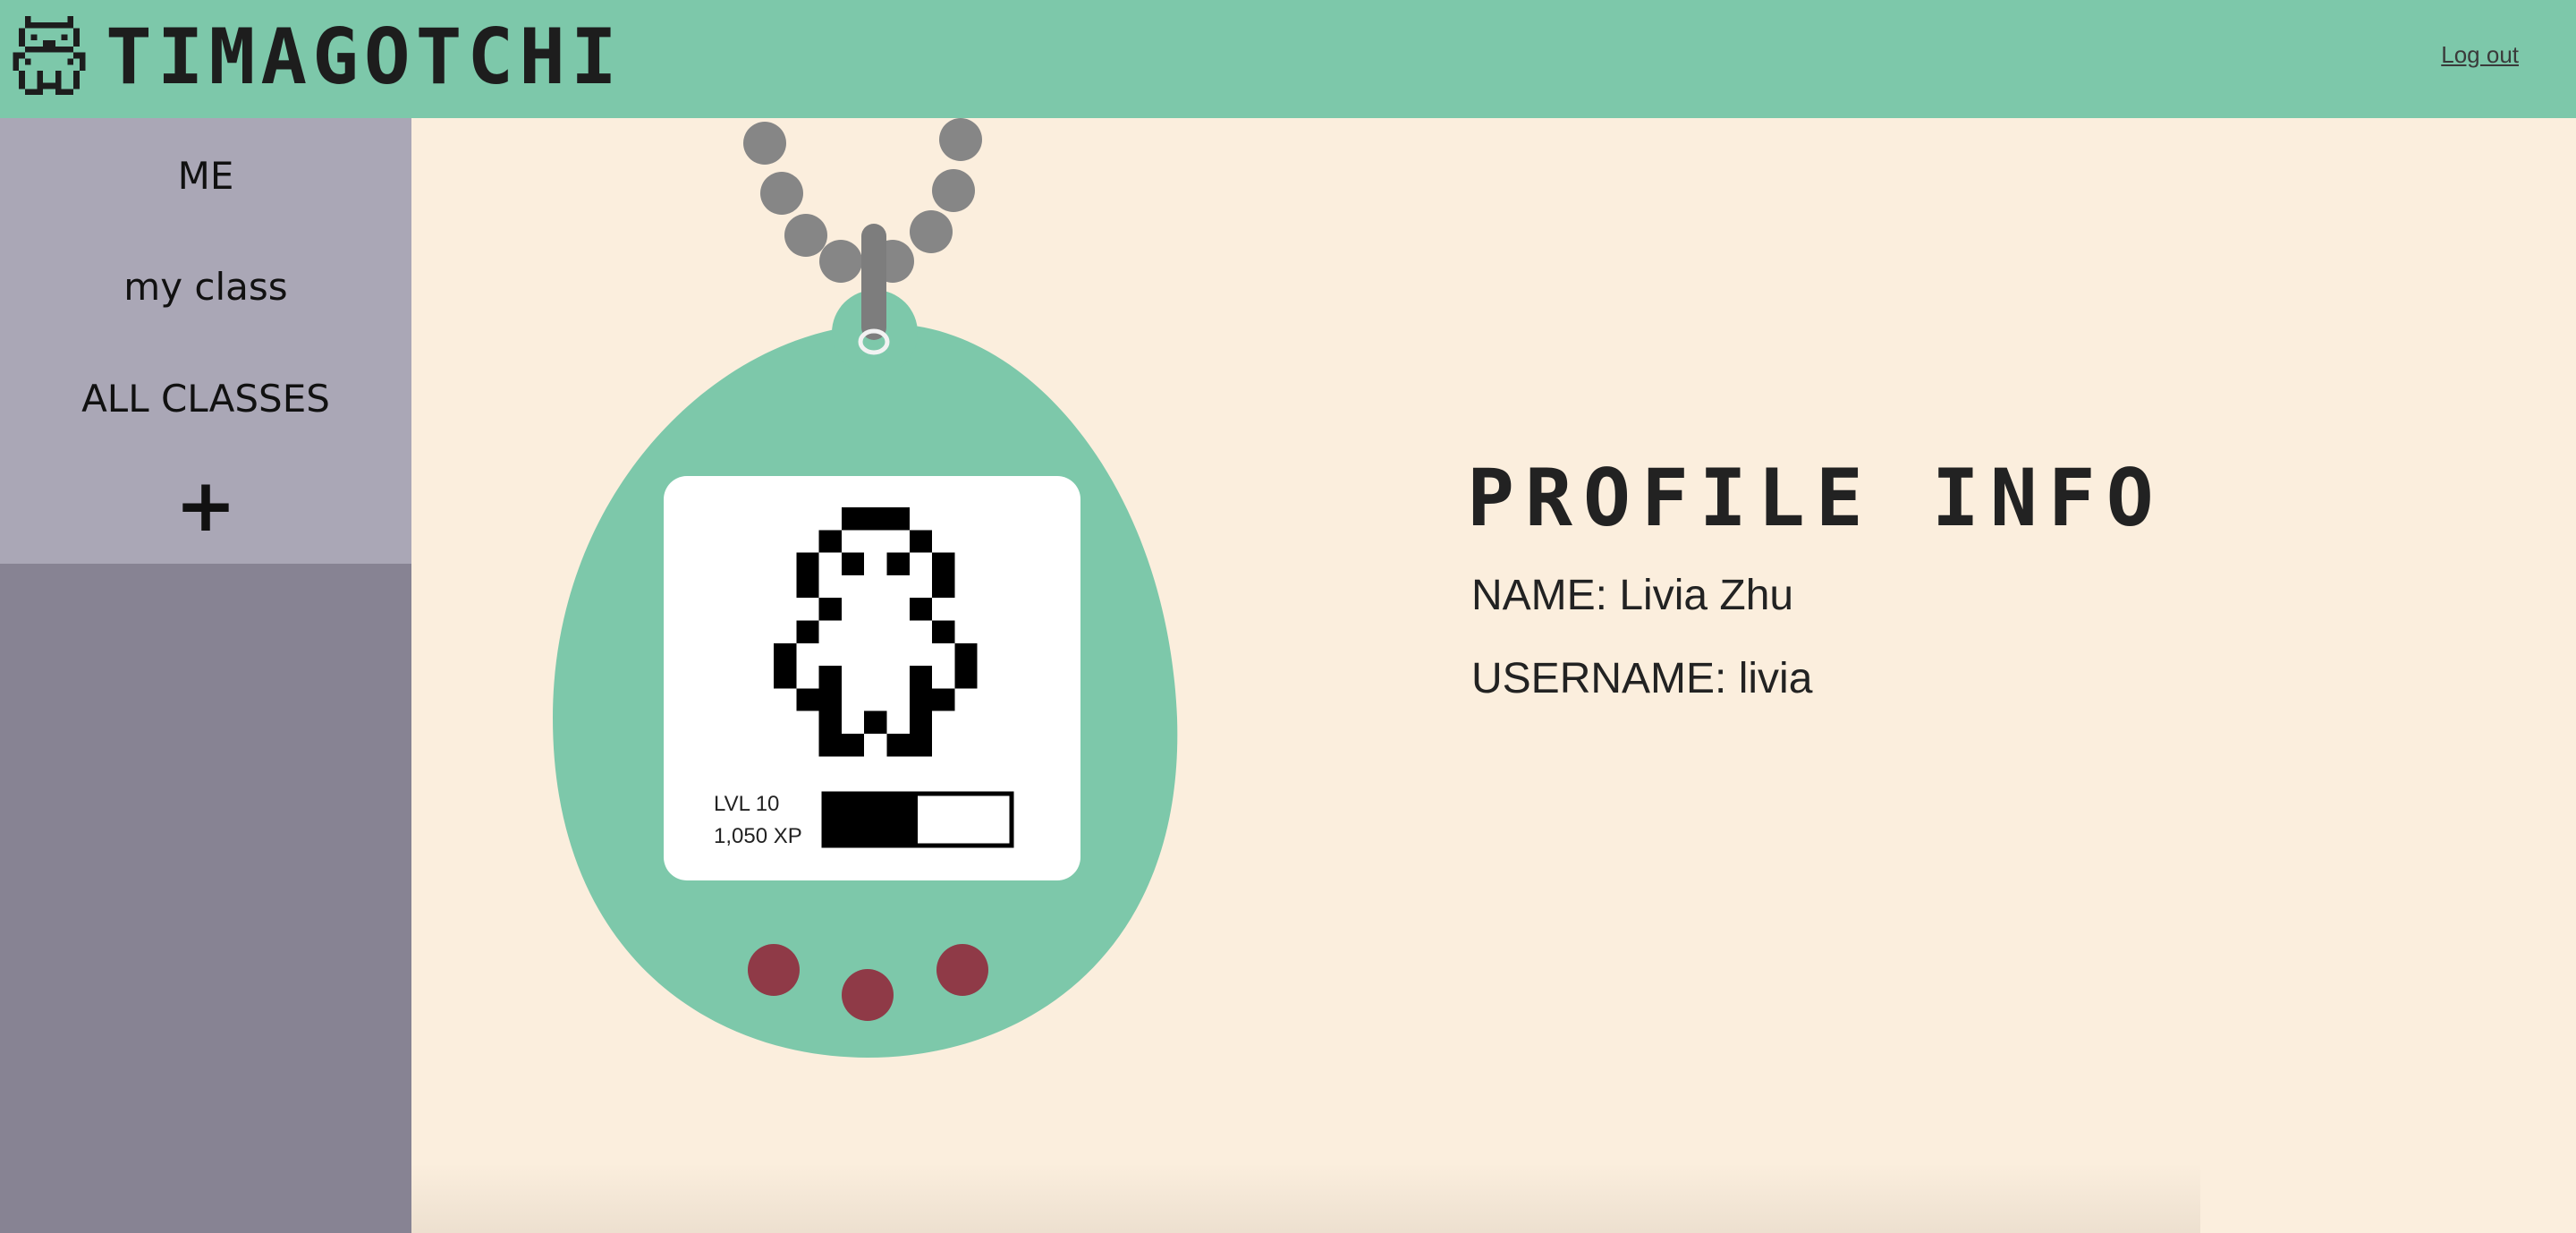 Image resolution: width=2576 pixels, height=1233 pixels. Describe the element at coordinates (1305, 1198) in the screenshot. I see `bottom-shadow` at that location.